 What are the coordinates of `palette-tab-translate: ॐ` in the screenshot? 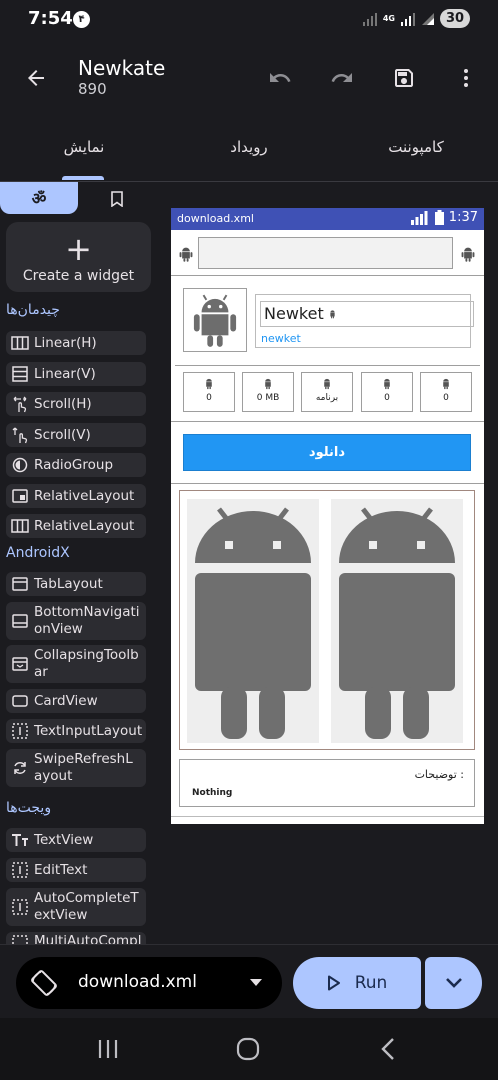 It's located at (39, 198).